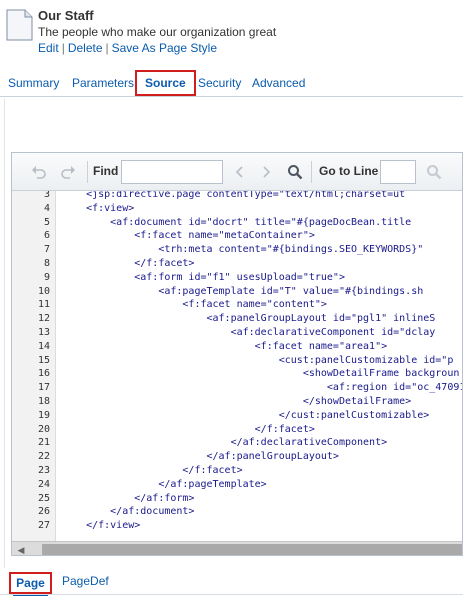 The image size is (463, 606). What do you see at coordinates (43, 526) in the screenshot?
I see `line-number: 27` at bounding box center [43, 526].